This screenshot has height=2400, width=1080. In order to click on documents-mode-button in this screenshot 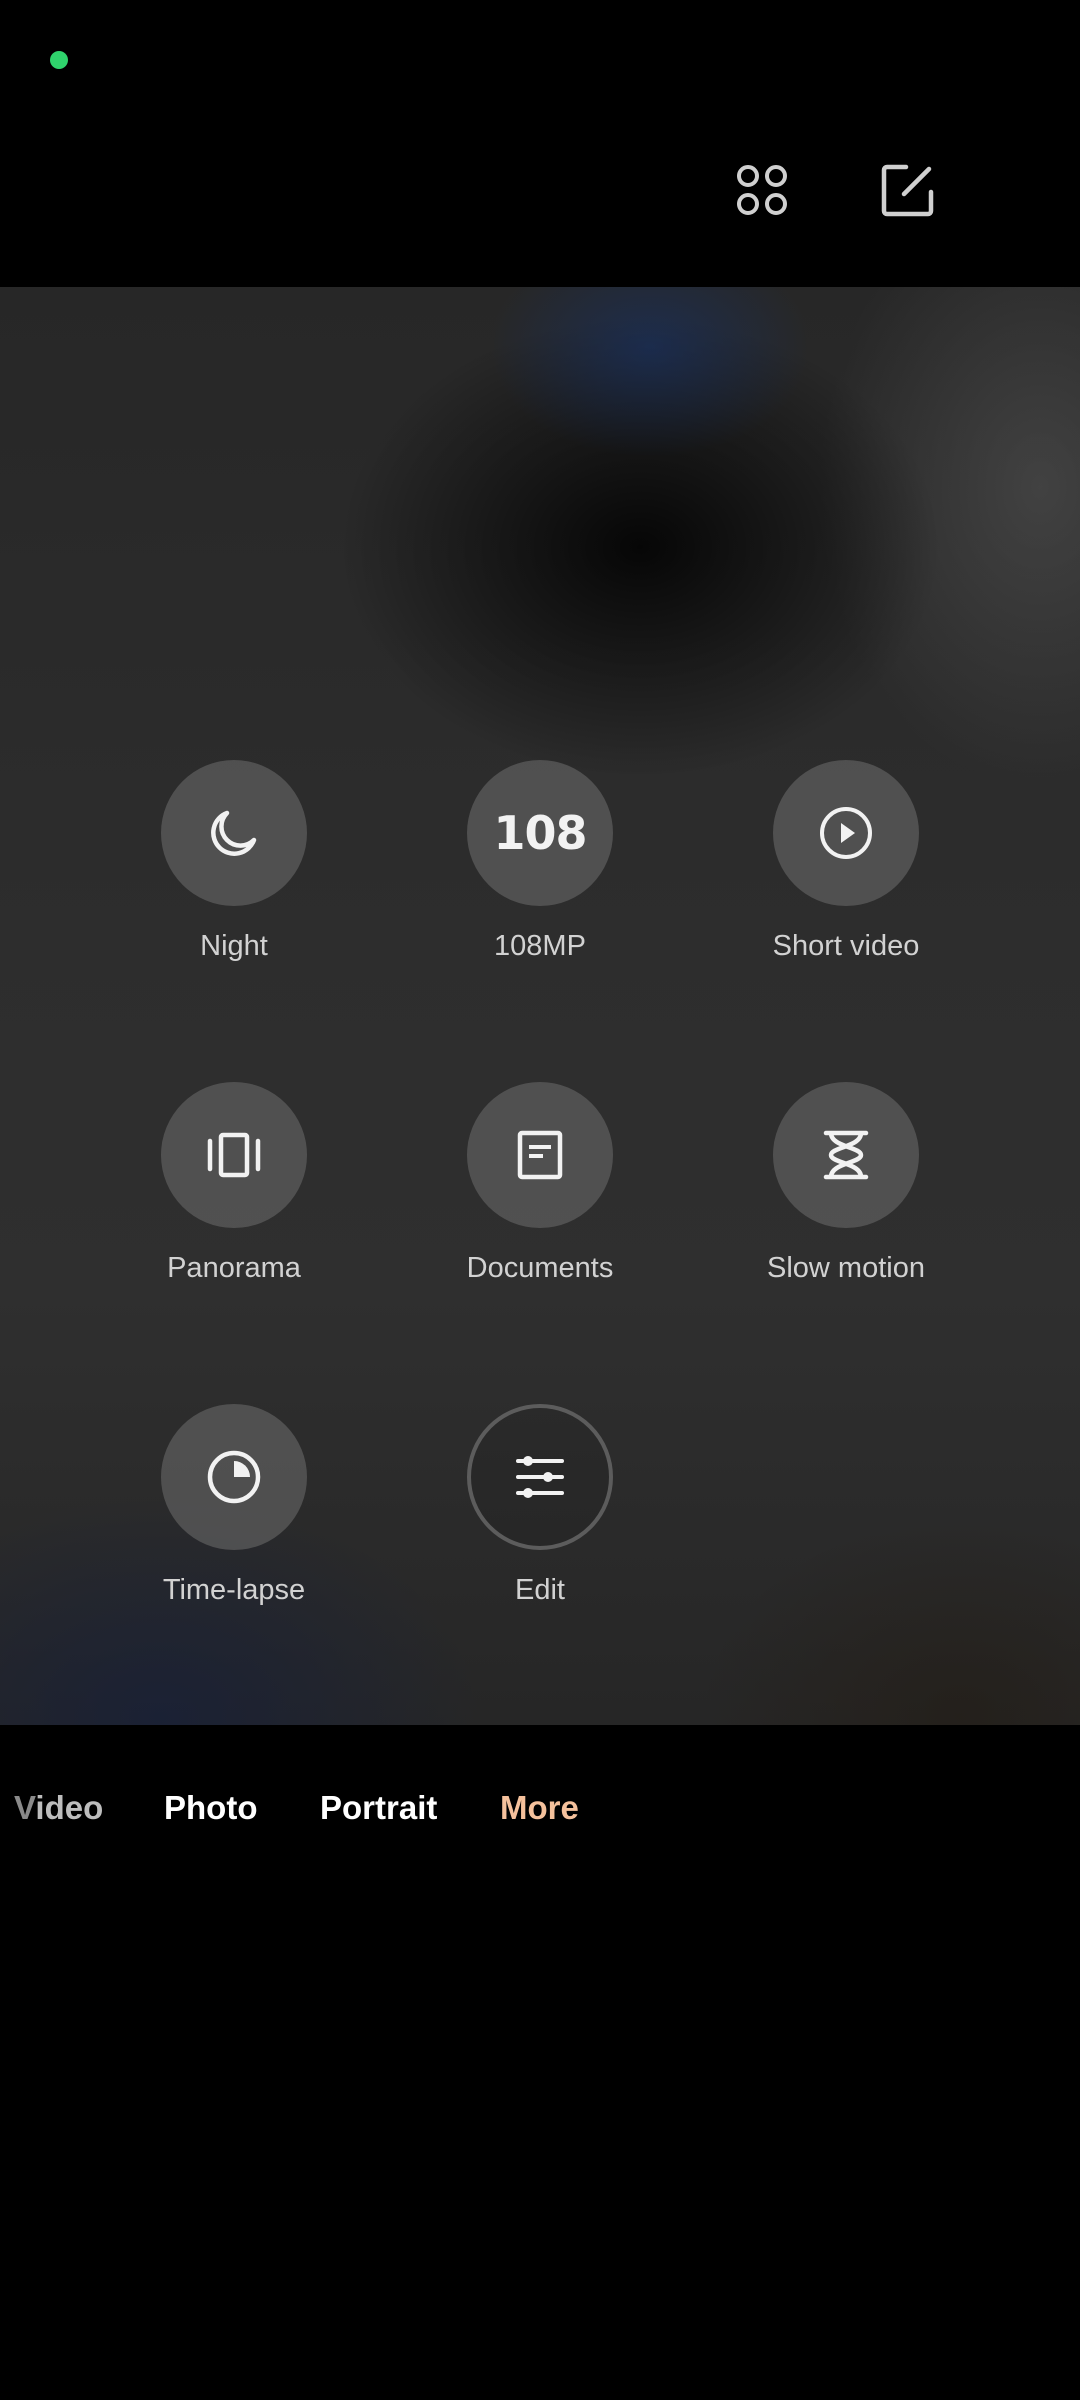, I will do `click(540, 1155)`.